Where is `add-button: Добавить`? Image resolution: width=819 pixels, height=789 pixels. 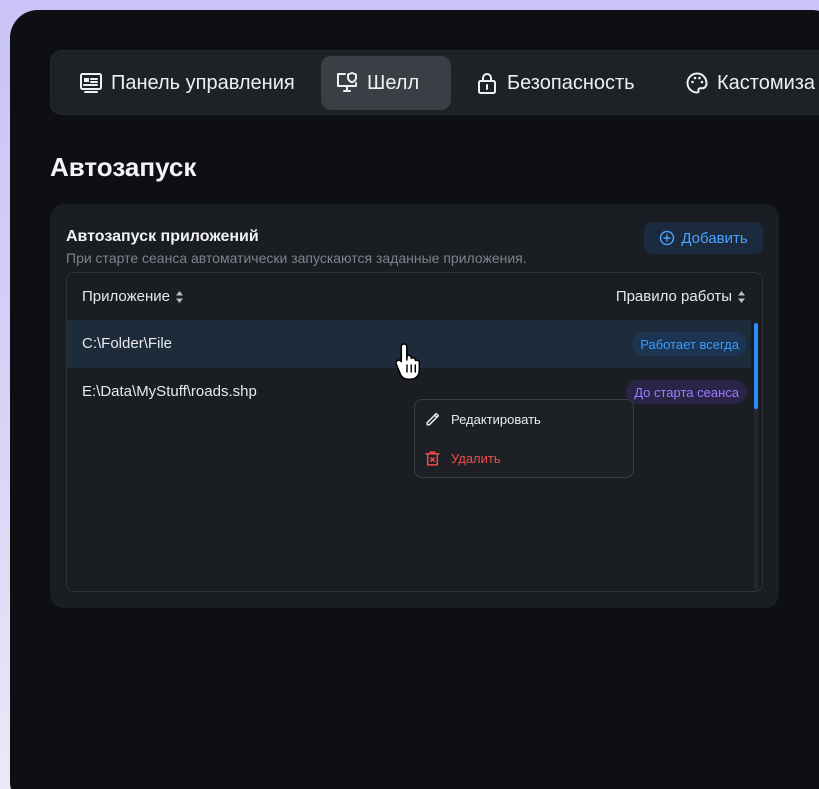 add-button: Добавить is located at coordinates (703, 238).